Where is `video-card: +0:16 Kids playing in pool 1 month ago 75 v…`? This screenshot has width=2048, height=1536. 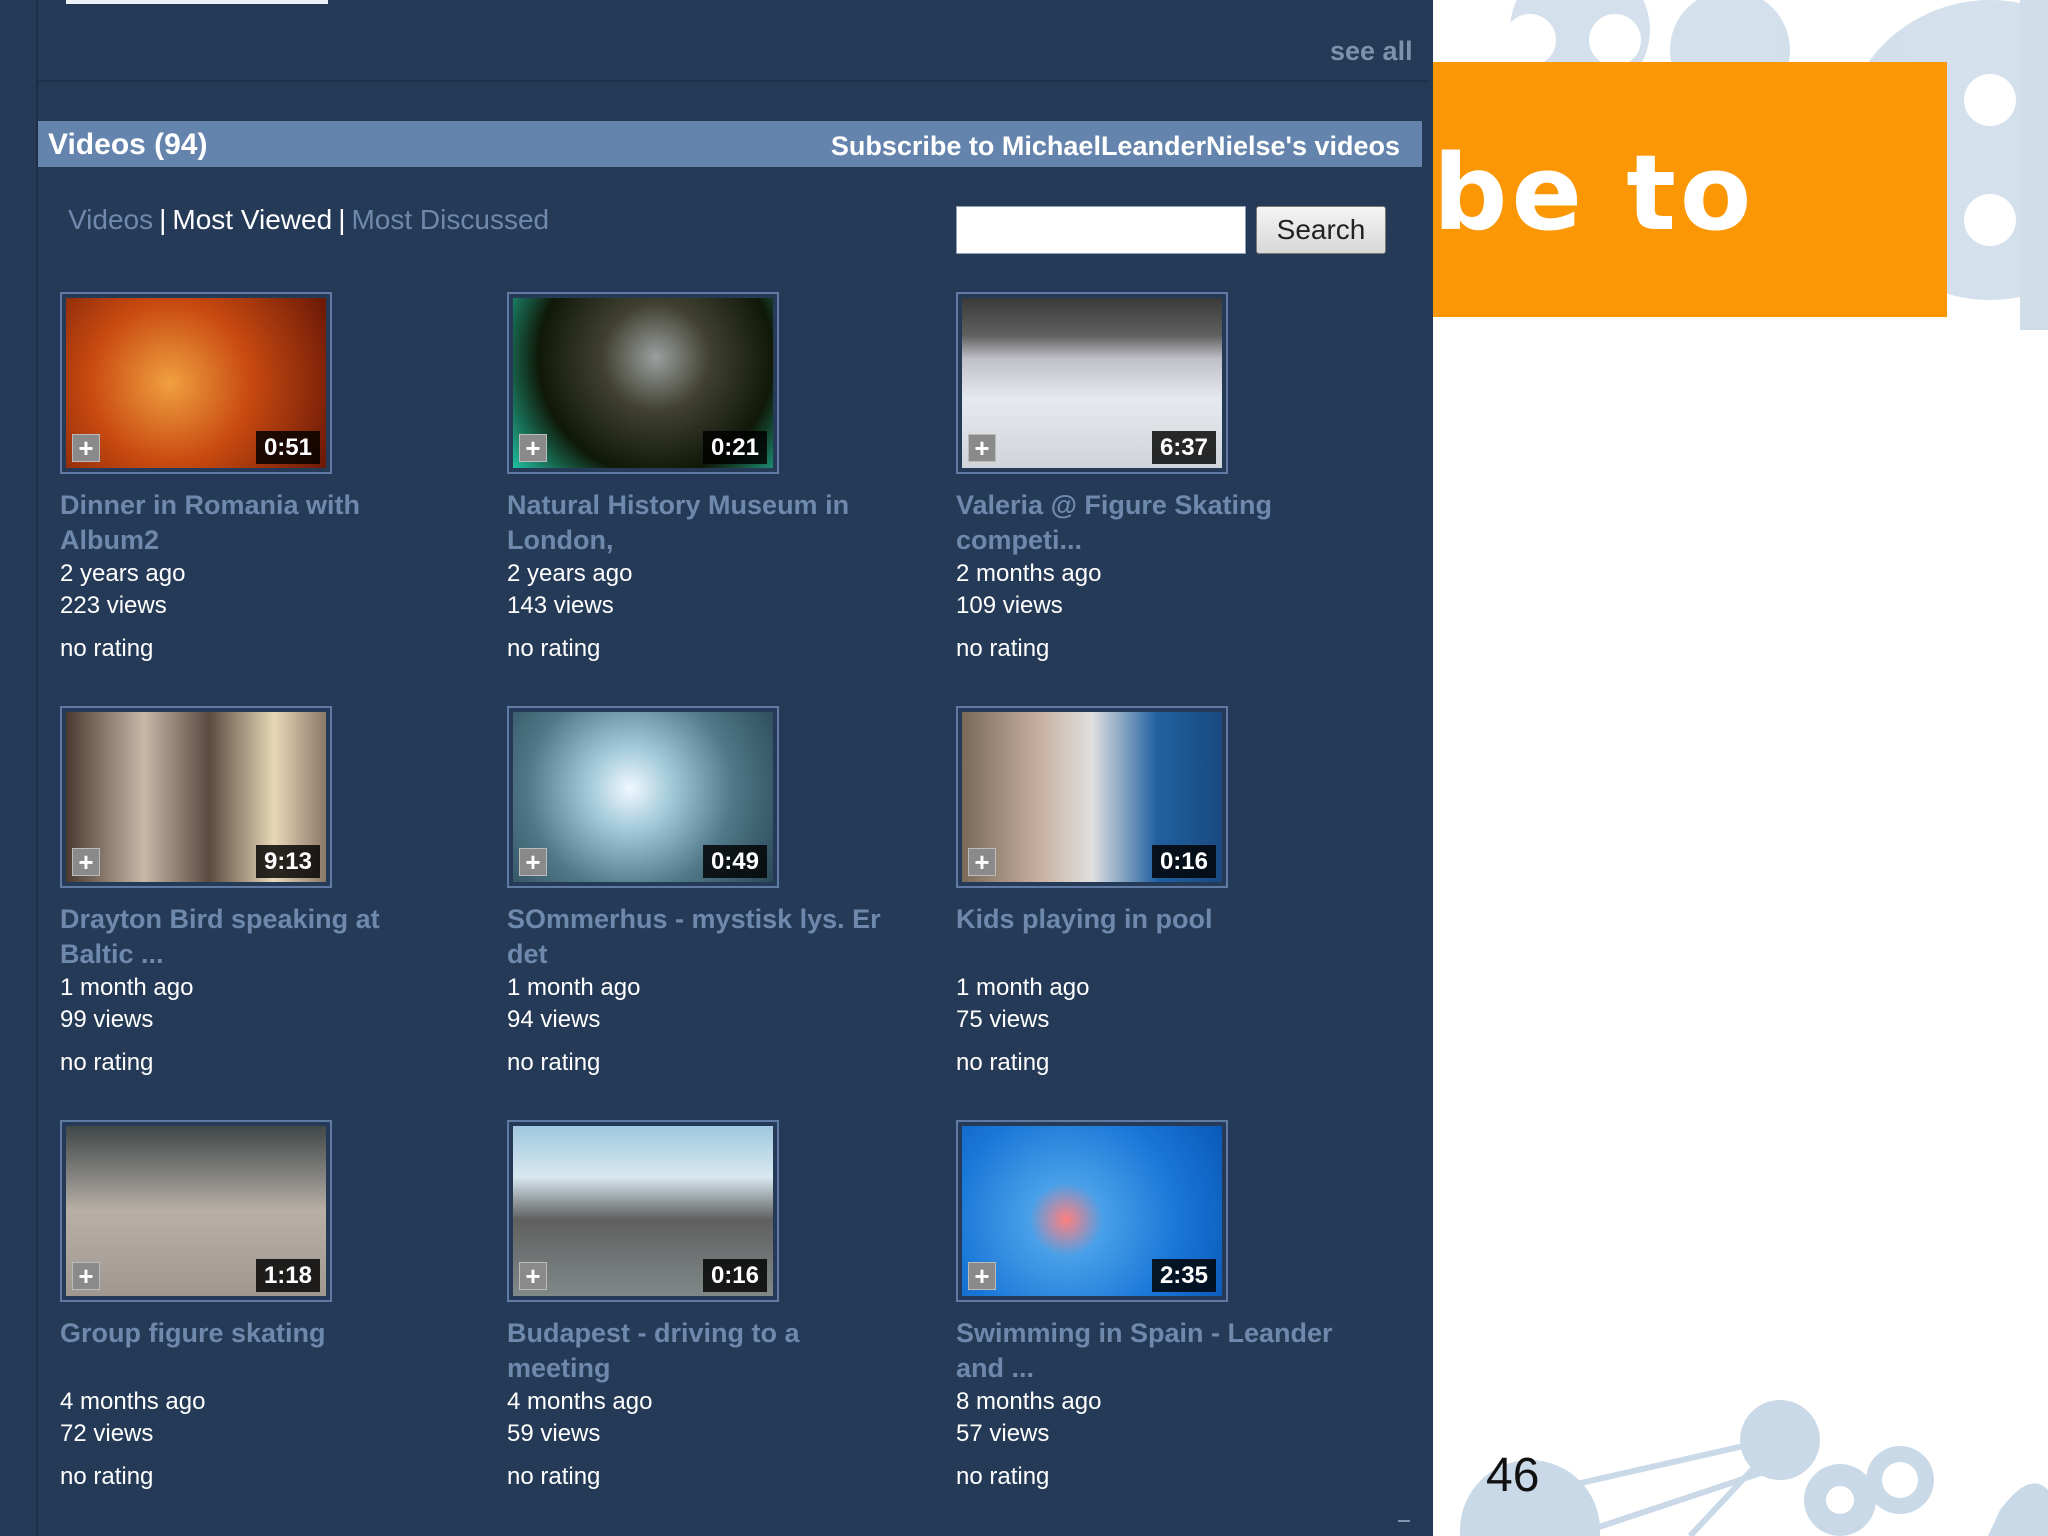 video-card: +0:16 Kids playing in pool 1 month ago 75 v… is located at coordinates (1166, 906).